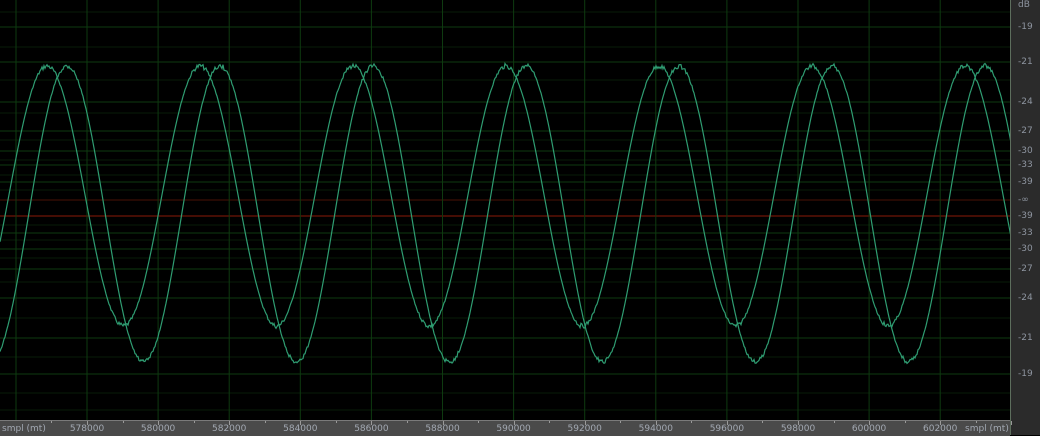 This screenshot has height=436, width=1040. What do you see at coordinates (300, 429) in the screenshot?
I see `time-tick-label: 584000` at bounding box center [300, 429].